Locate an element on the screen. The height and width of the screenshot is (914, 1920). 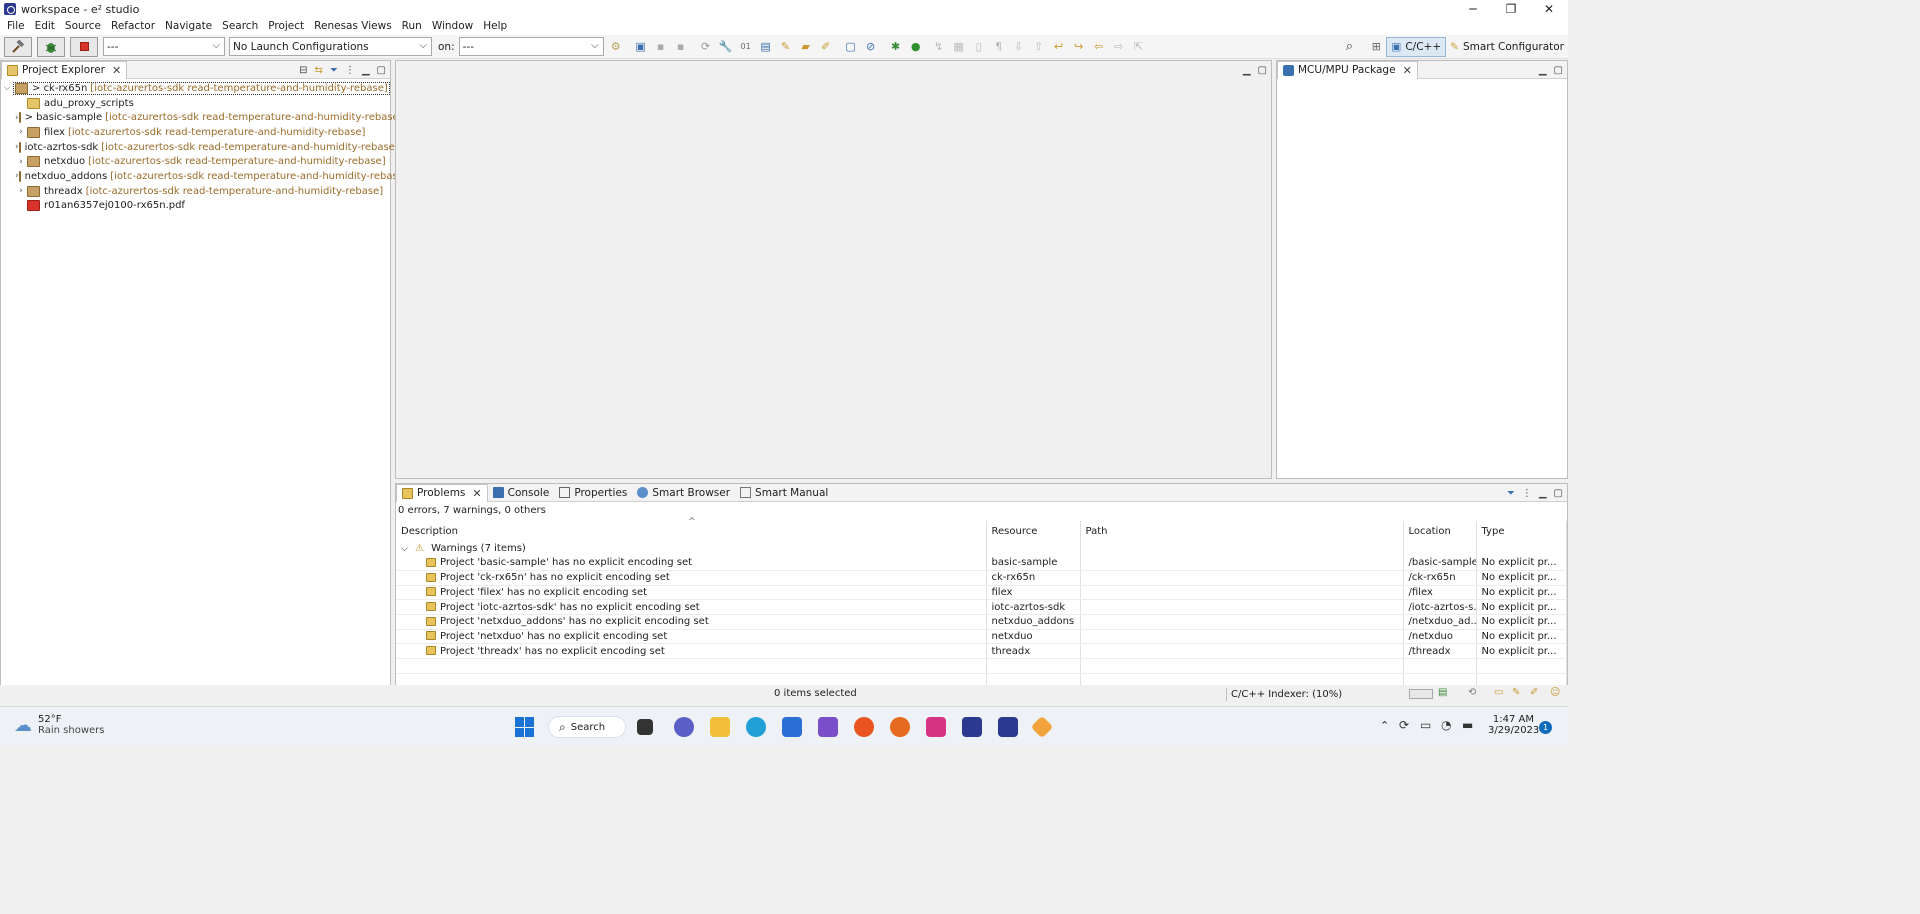
show-whitespace-button: ¶ is located at coordinates (999, 47).